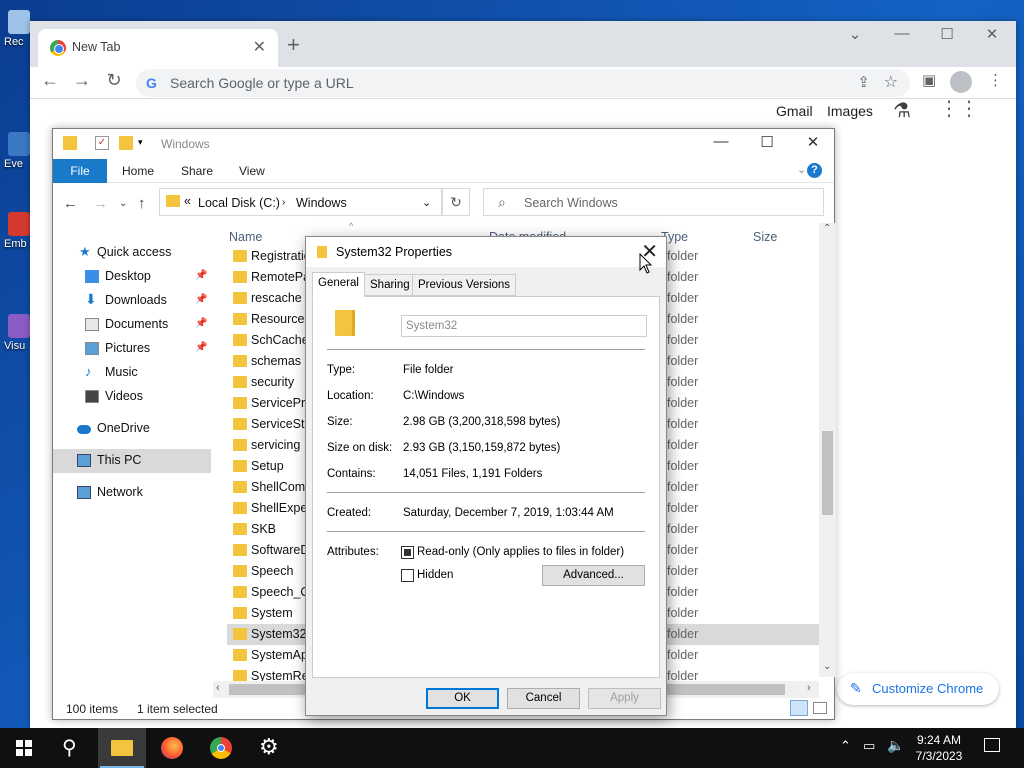 The image size is (1024, 768). I want to click on cancel-button: Cancel, so click(543, 698).